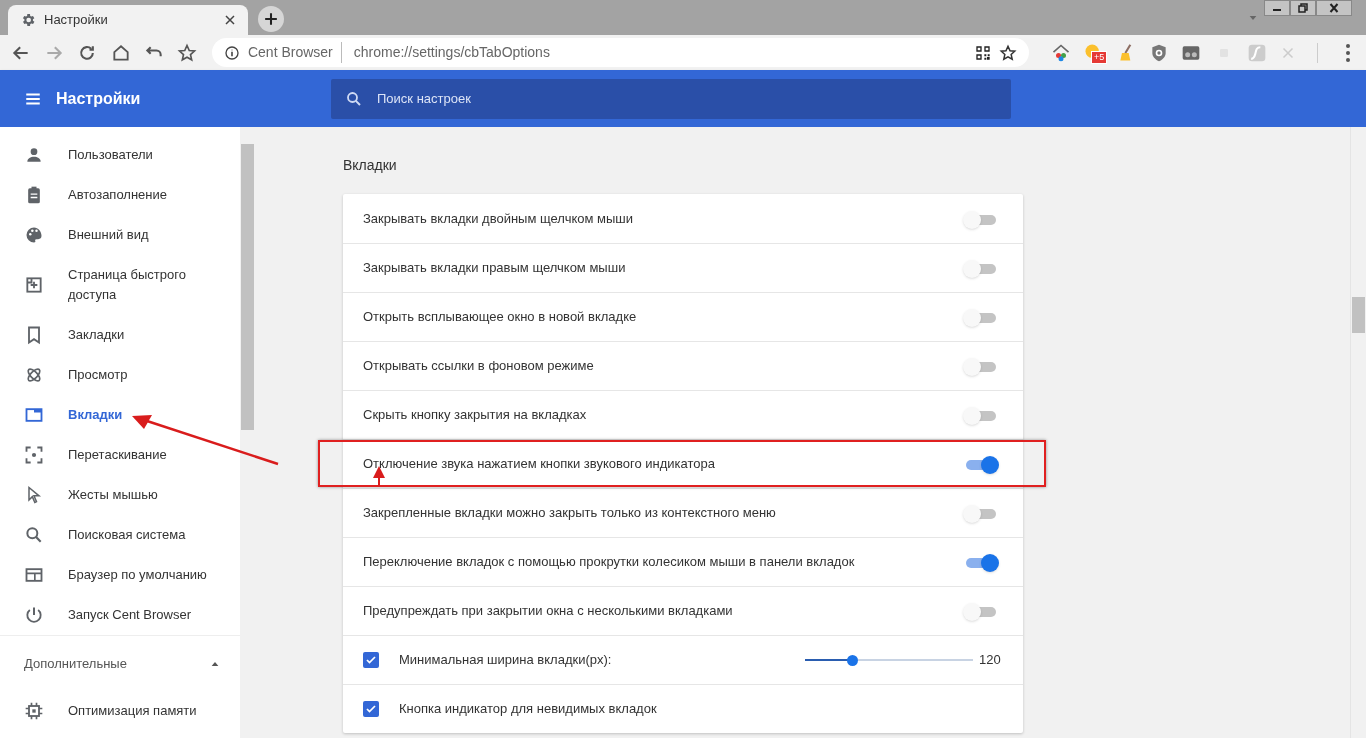  I want to click on sidebar-item: Запуск Cent Browser, so click(120, 615).